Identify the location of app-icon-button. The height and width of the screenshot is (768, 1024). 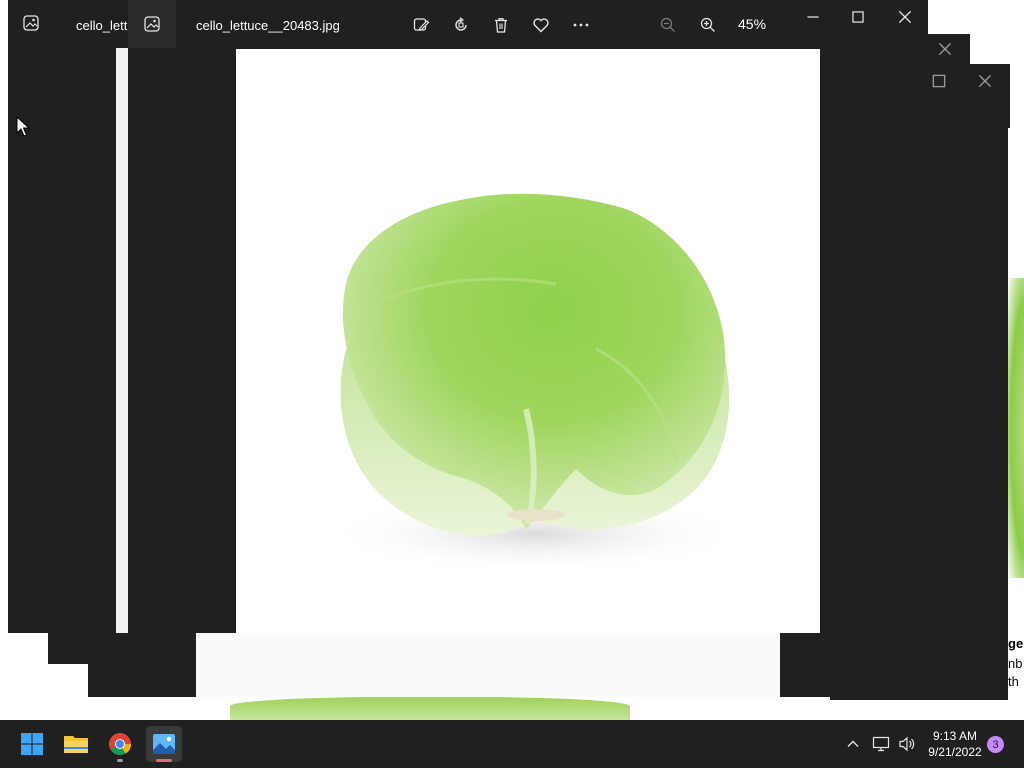
(152, 24).